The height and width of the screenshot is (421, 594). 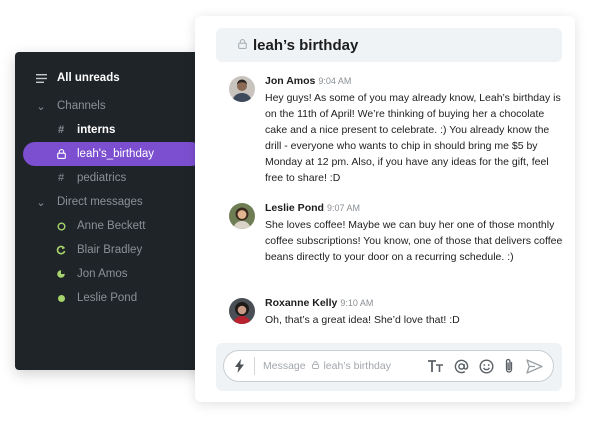 What do you see at coordinates (486, 366) in the screenshot?
I see `emoji-icon` at bounding box center [486, 366].